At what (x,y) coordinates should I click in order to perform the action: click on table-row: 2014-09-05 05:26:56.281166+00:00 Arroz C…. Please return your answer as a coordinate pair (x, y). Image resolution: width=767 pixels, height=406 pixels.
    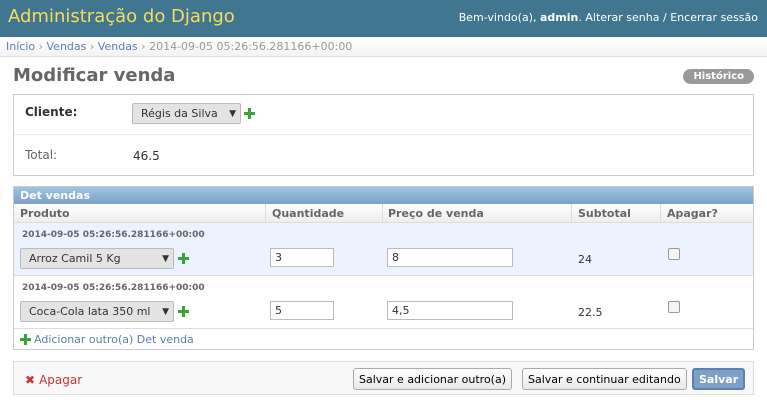
    Looking at the image, I should click on (383, 249).